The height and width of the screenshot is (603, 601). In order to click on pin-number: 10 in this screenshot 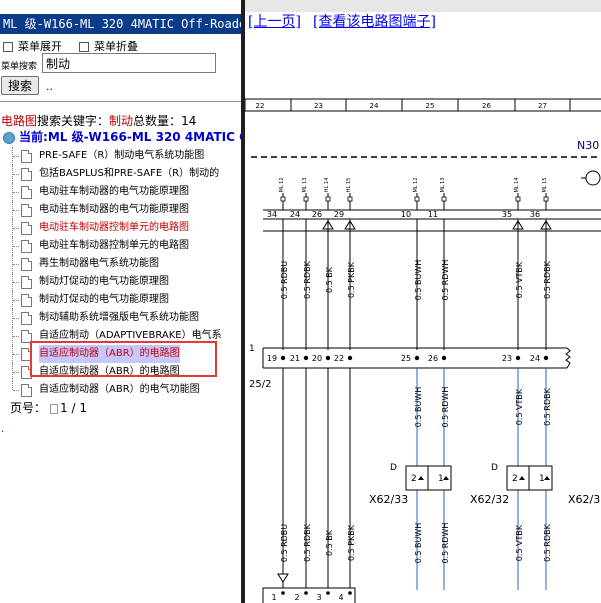, I will do `click(406, 214)`.